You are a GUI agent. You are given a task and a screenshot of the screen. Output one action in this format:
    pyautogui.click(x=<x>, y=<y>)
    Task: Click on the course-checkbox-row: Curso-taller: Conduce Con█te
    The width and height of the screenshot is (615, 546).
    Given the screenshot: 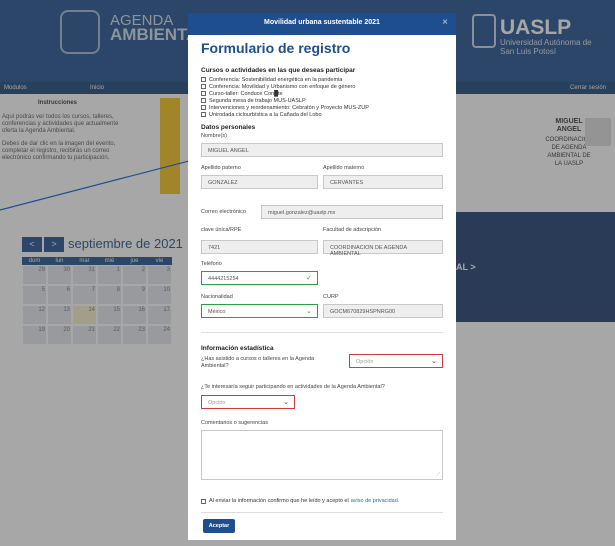 What is the action you would take?
    pyautogui.click(x=242, y=93)
    